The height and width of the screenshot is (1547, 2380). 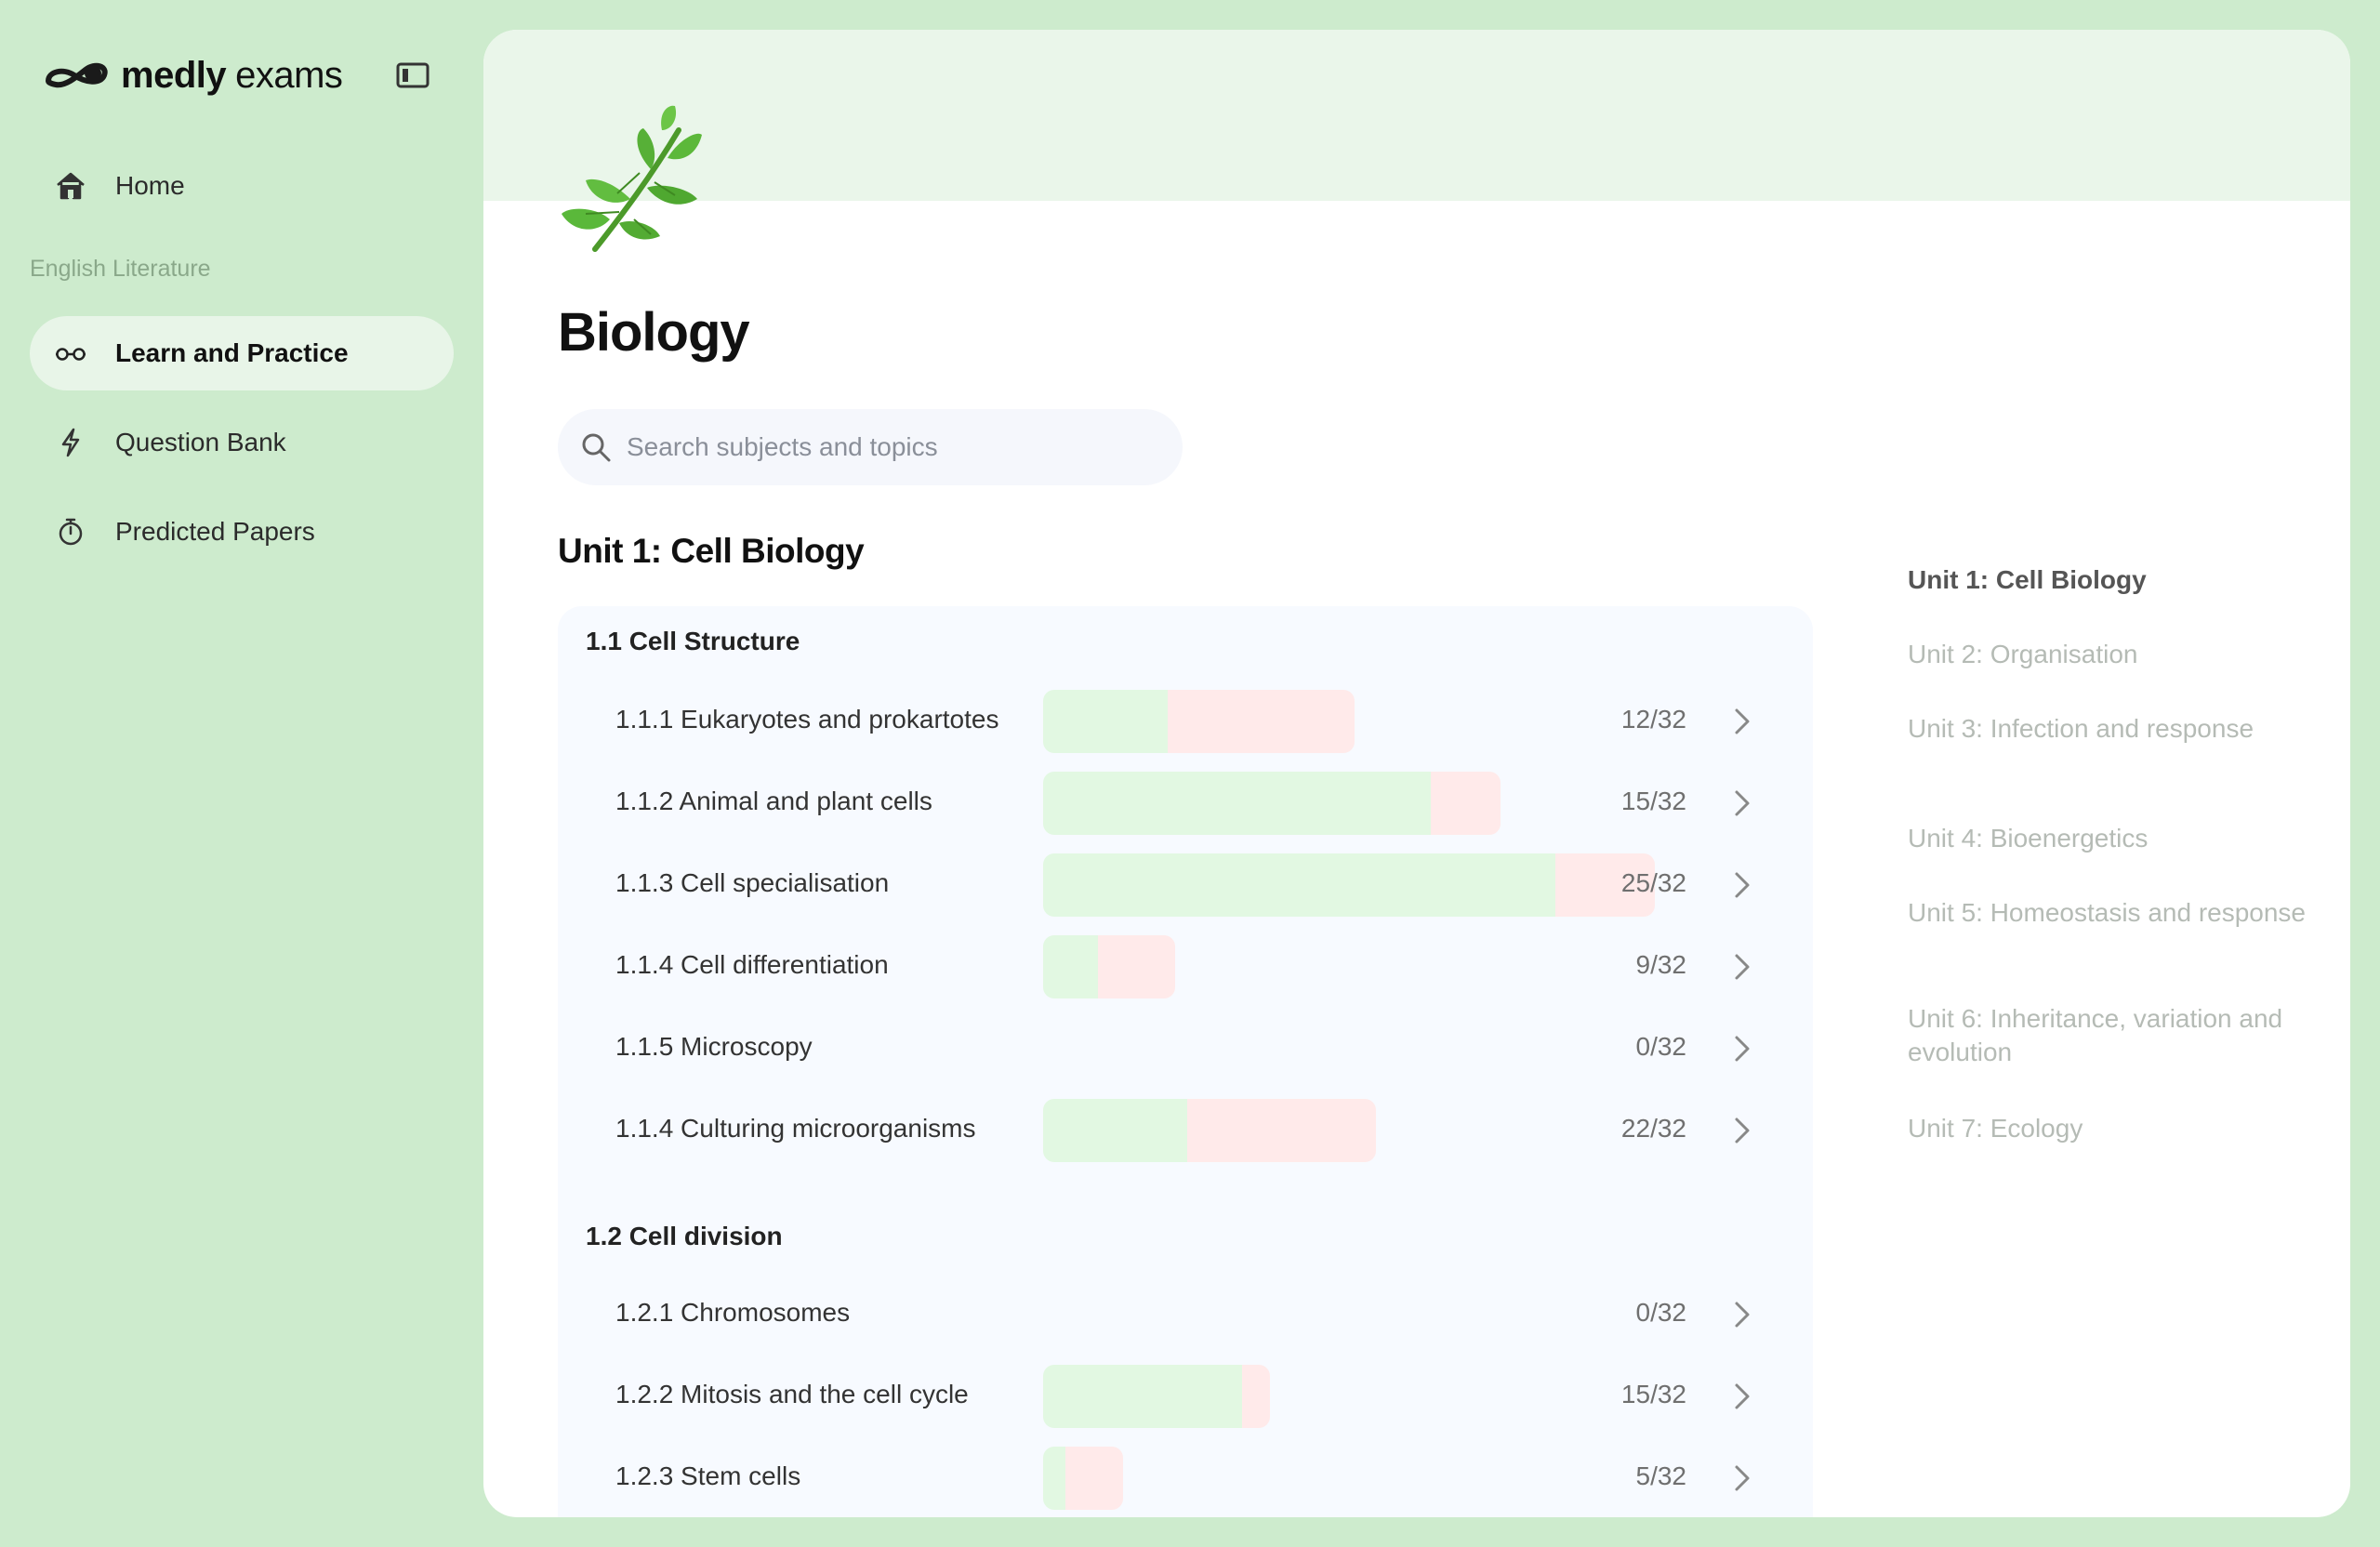 I want to click on topic-label: 1.1.2 Animal and plant cells, so click(x=773, y=801).